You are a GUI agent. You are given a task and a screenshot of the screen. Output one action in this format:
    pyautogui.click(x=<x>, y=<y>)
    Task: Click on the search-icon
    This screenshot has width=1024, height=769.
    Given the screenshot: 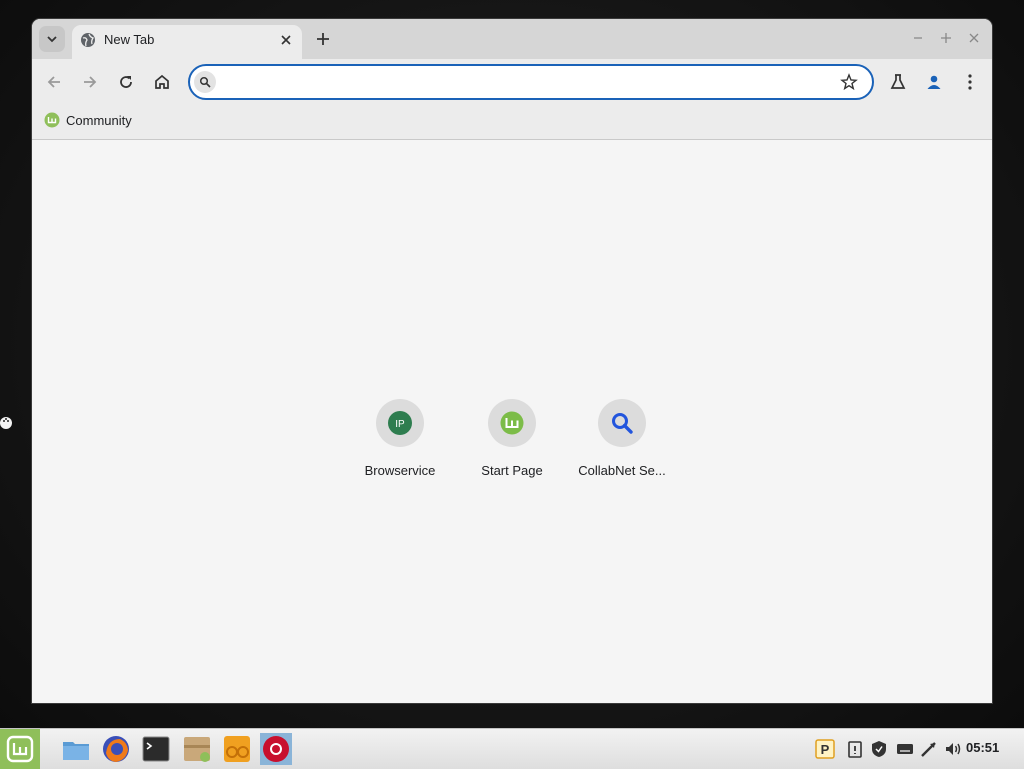 What is the action you would take?
    pyautogui.click(x=205, y=82)
    